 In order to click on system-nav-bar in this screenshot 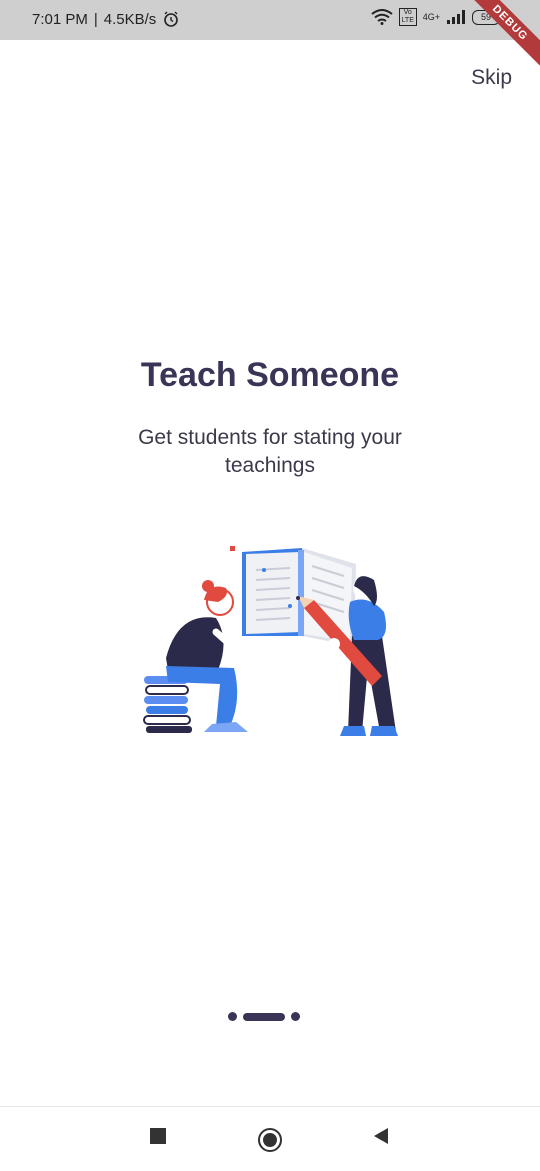, I will do `click(270, 1138)`.